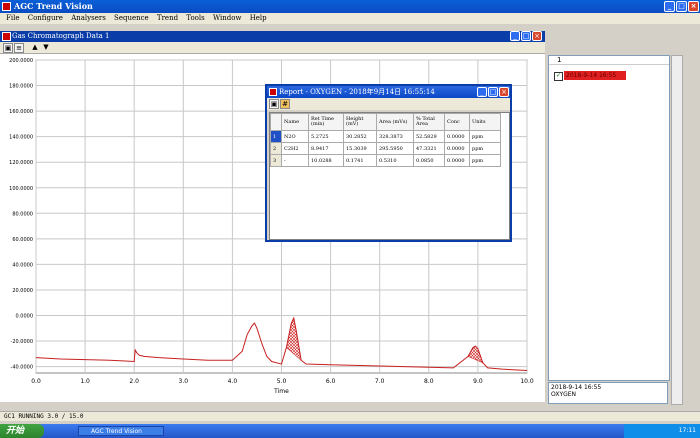  Describe the element at coordinates (44, 416) in the screenshot. I see `status-text: GC1 RUNNING 3.0 / 15.0` at that location.